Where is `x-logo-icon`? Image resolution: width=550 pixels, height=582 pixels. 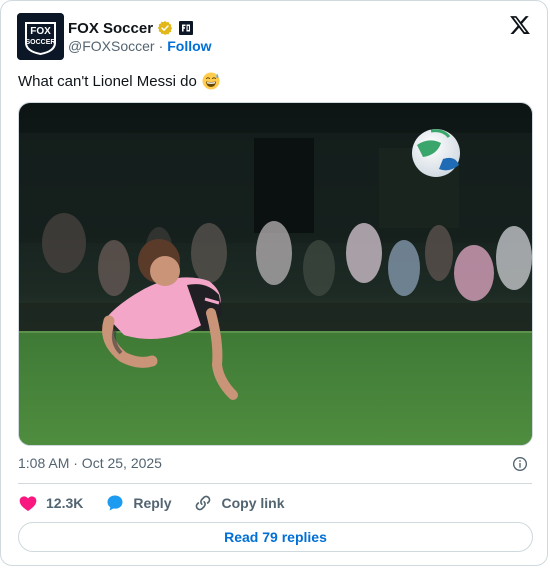 x-logo-icon is located at coordinates (520, 25).